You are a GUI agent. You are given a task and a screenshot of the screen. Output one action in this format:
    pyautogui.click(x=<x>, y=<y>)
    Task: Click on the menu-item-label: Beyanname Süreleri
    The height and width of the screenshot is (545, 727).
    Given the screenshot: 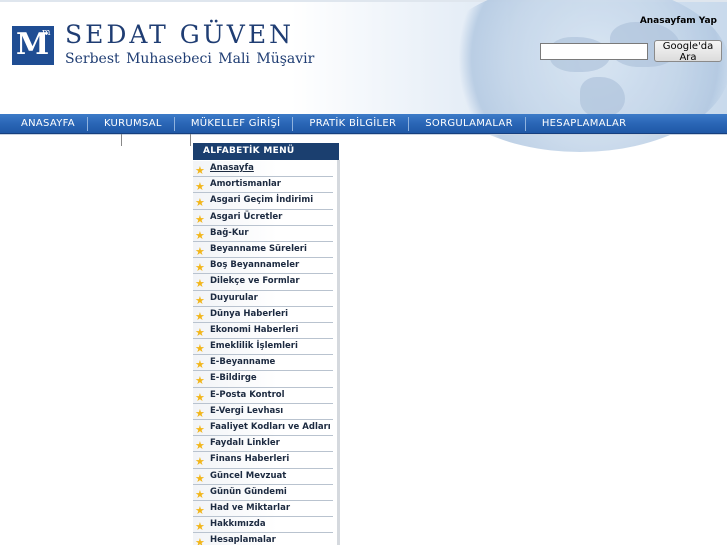 What is the action you would take?
    pyautogui.click(x=258, y=248)
    